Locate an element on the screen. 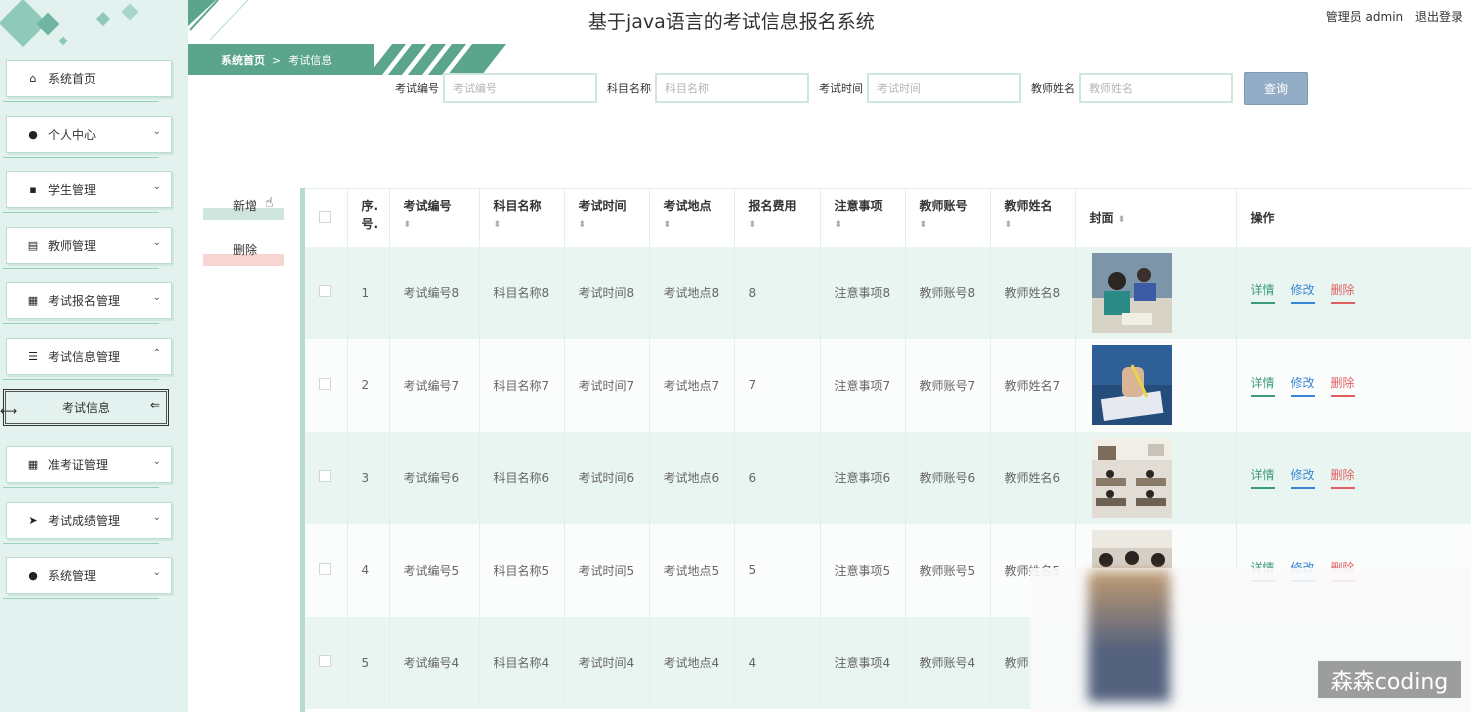  cell-exam-time: 考试时间8 is located at coordinates (607, 292).